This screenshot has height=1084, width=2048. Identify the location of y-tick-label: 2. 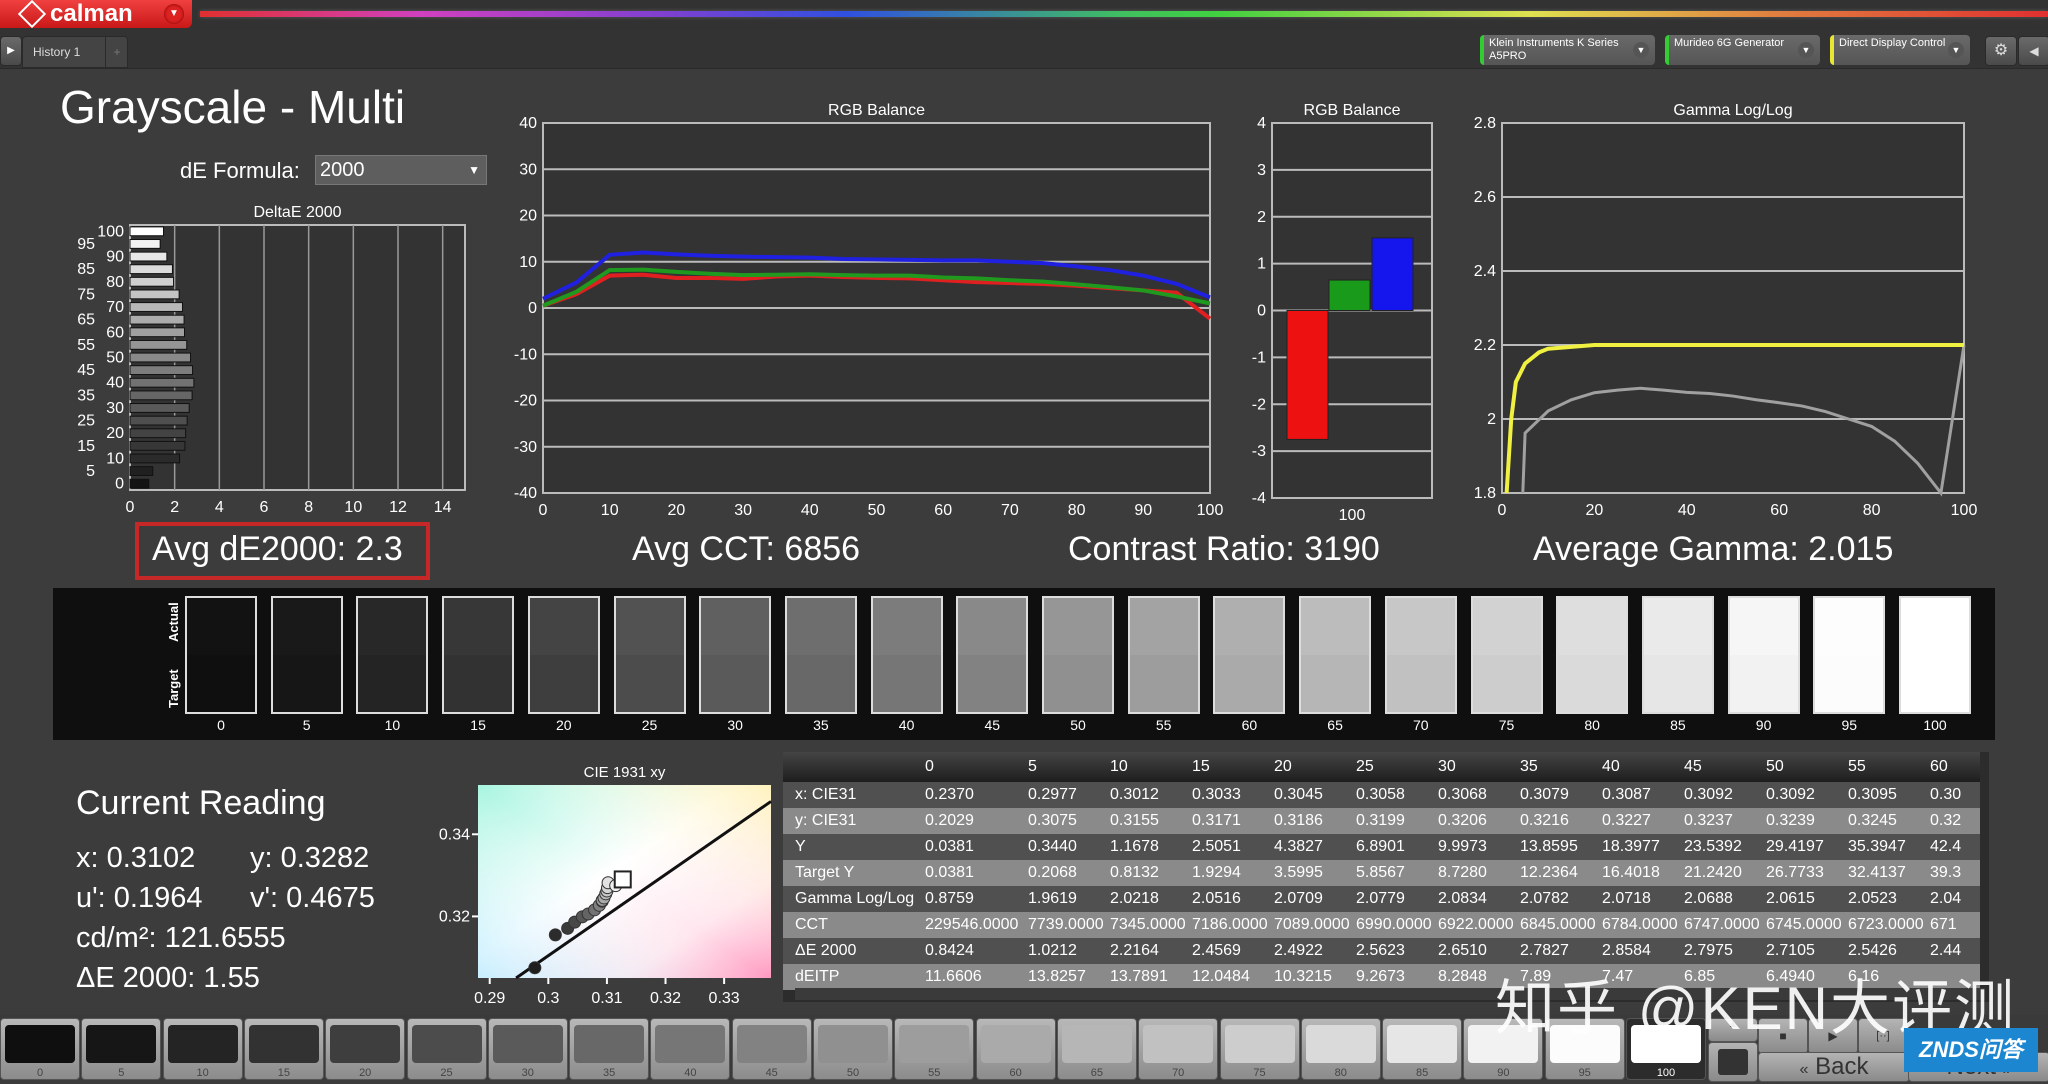
(1261, 217).